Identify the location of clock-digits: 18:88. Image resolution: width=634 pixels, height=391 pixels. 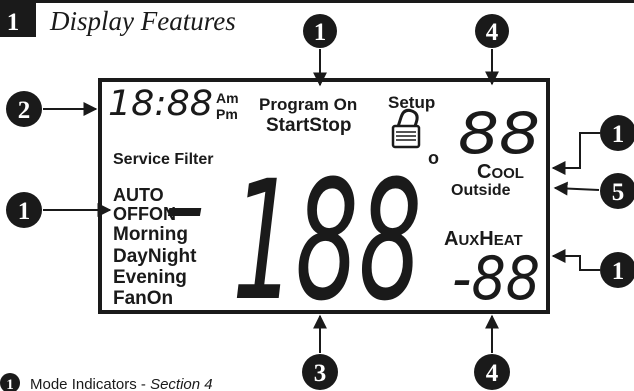
(160, 104).